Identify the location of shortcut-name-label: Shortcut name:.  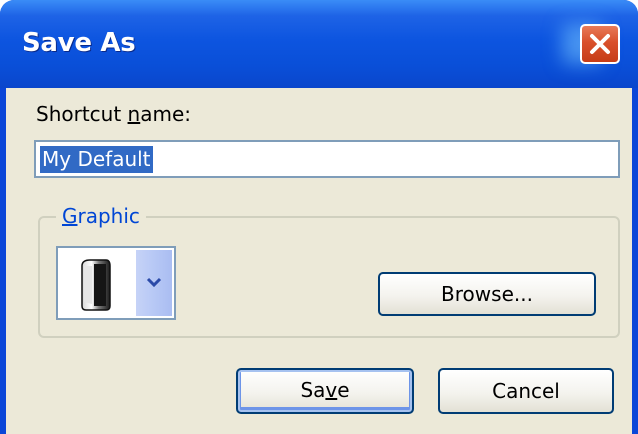
(114, 114).